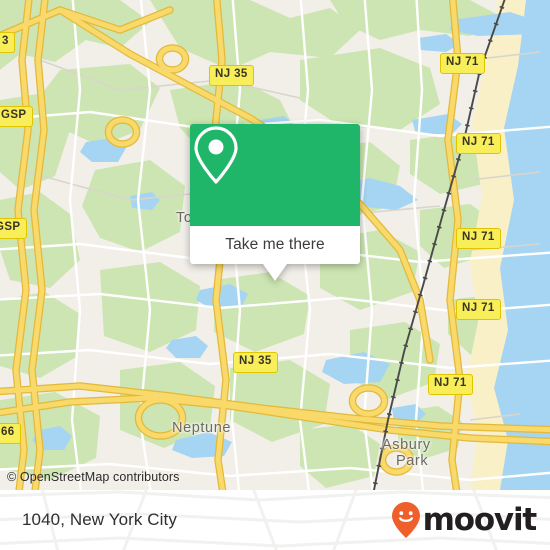 This screenshot has width=550, height=550. I want to click on route-shield-nj35-top: NJ 35, so click(231, 75).